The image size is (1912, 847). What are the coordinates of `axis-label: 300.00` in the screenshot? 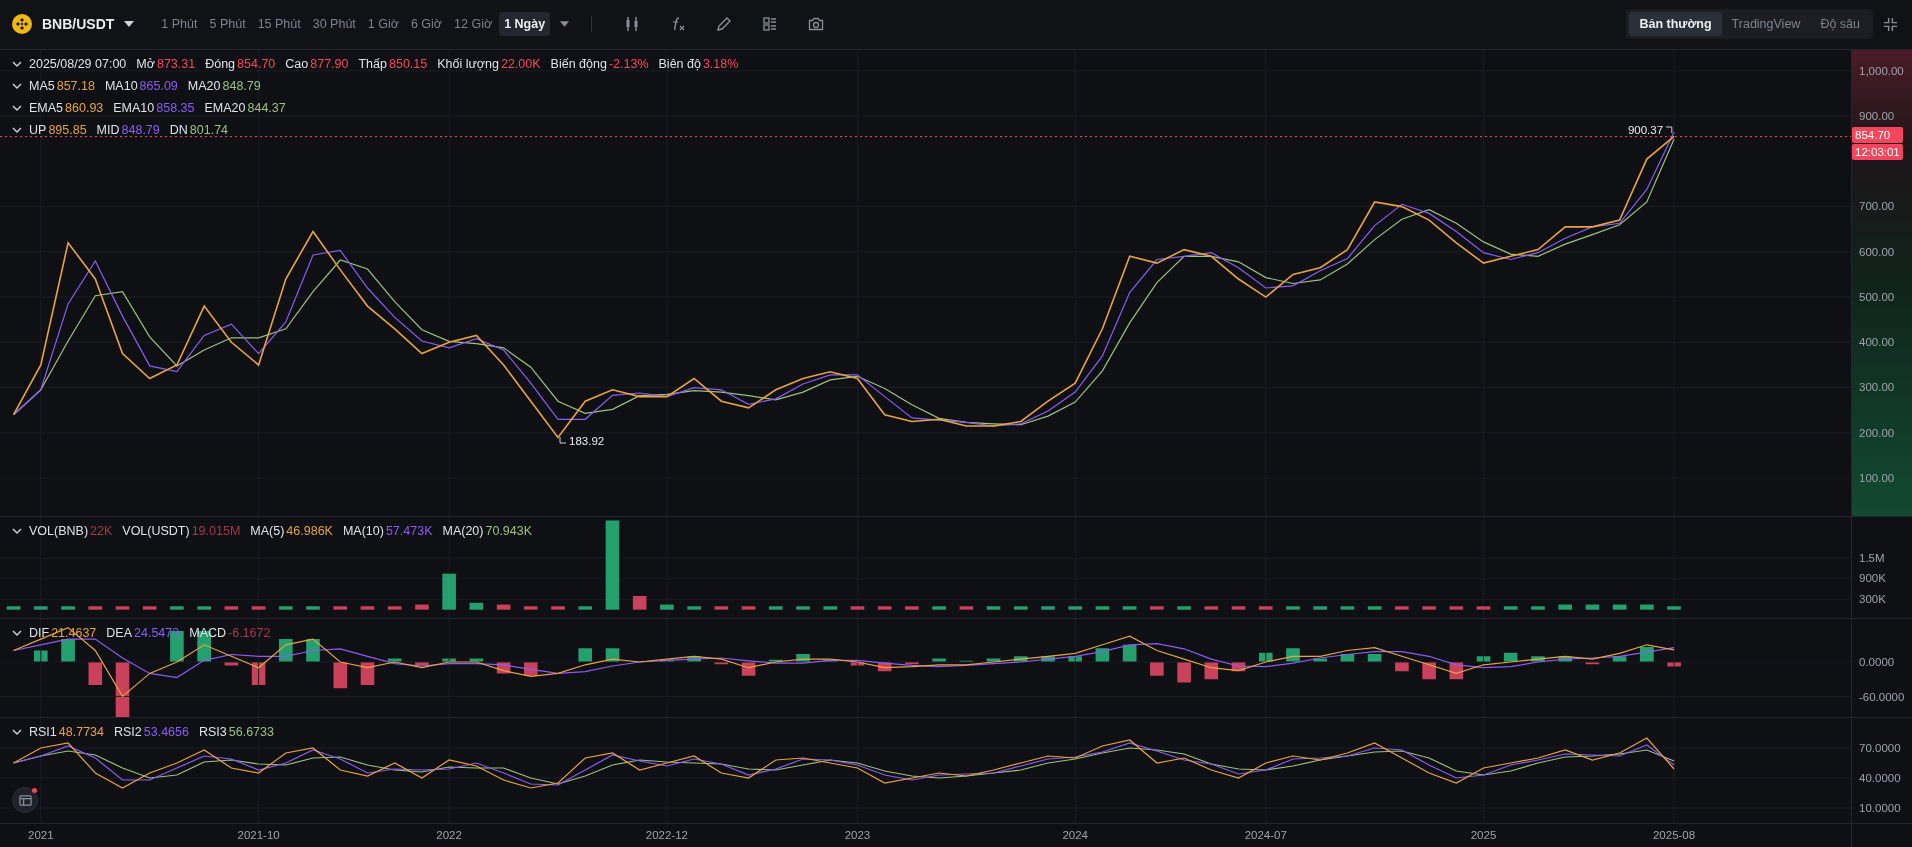 It's located at (1877, 387).